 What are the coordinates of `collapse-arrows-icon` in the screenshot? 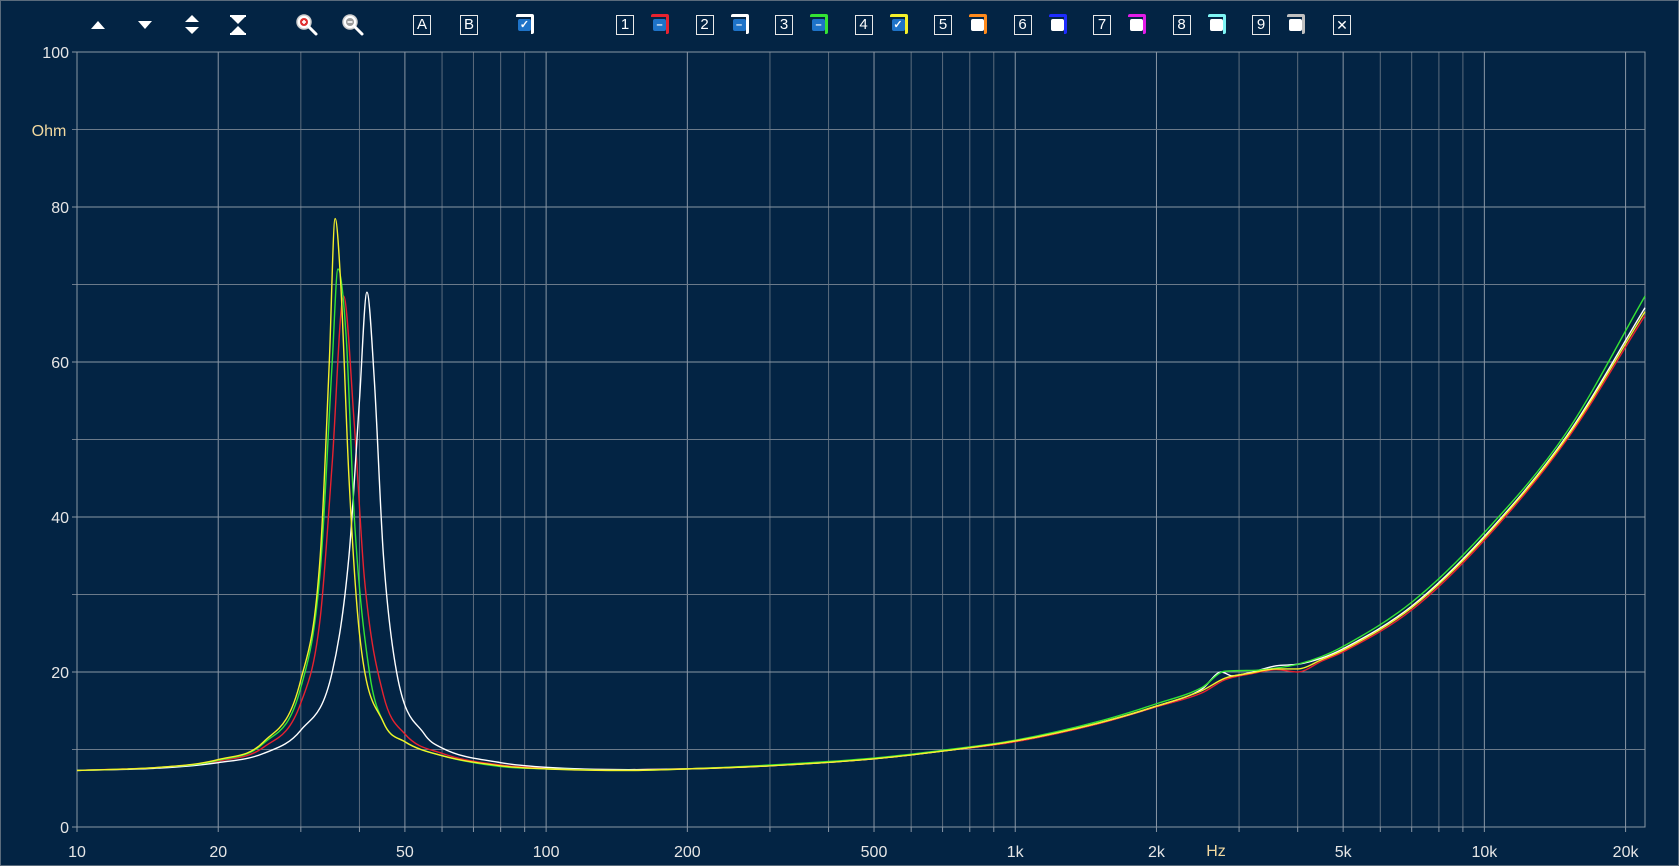 It's located at (238, 25).